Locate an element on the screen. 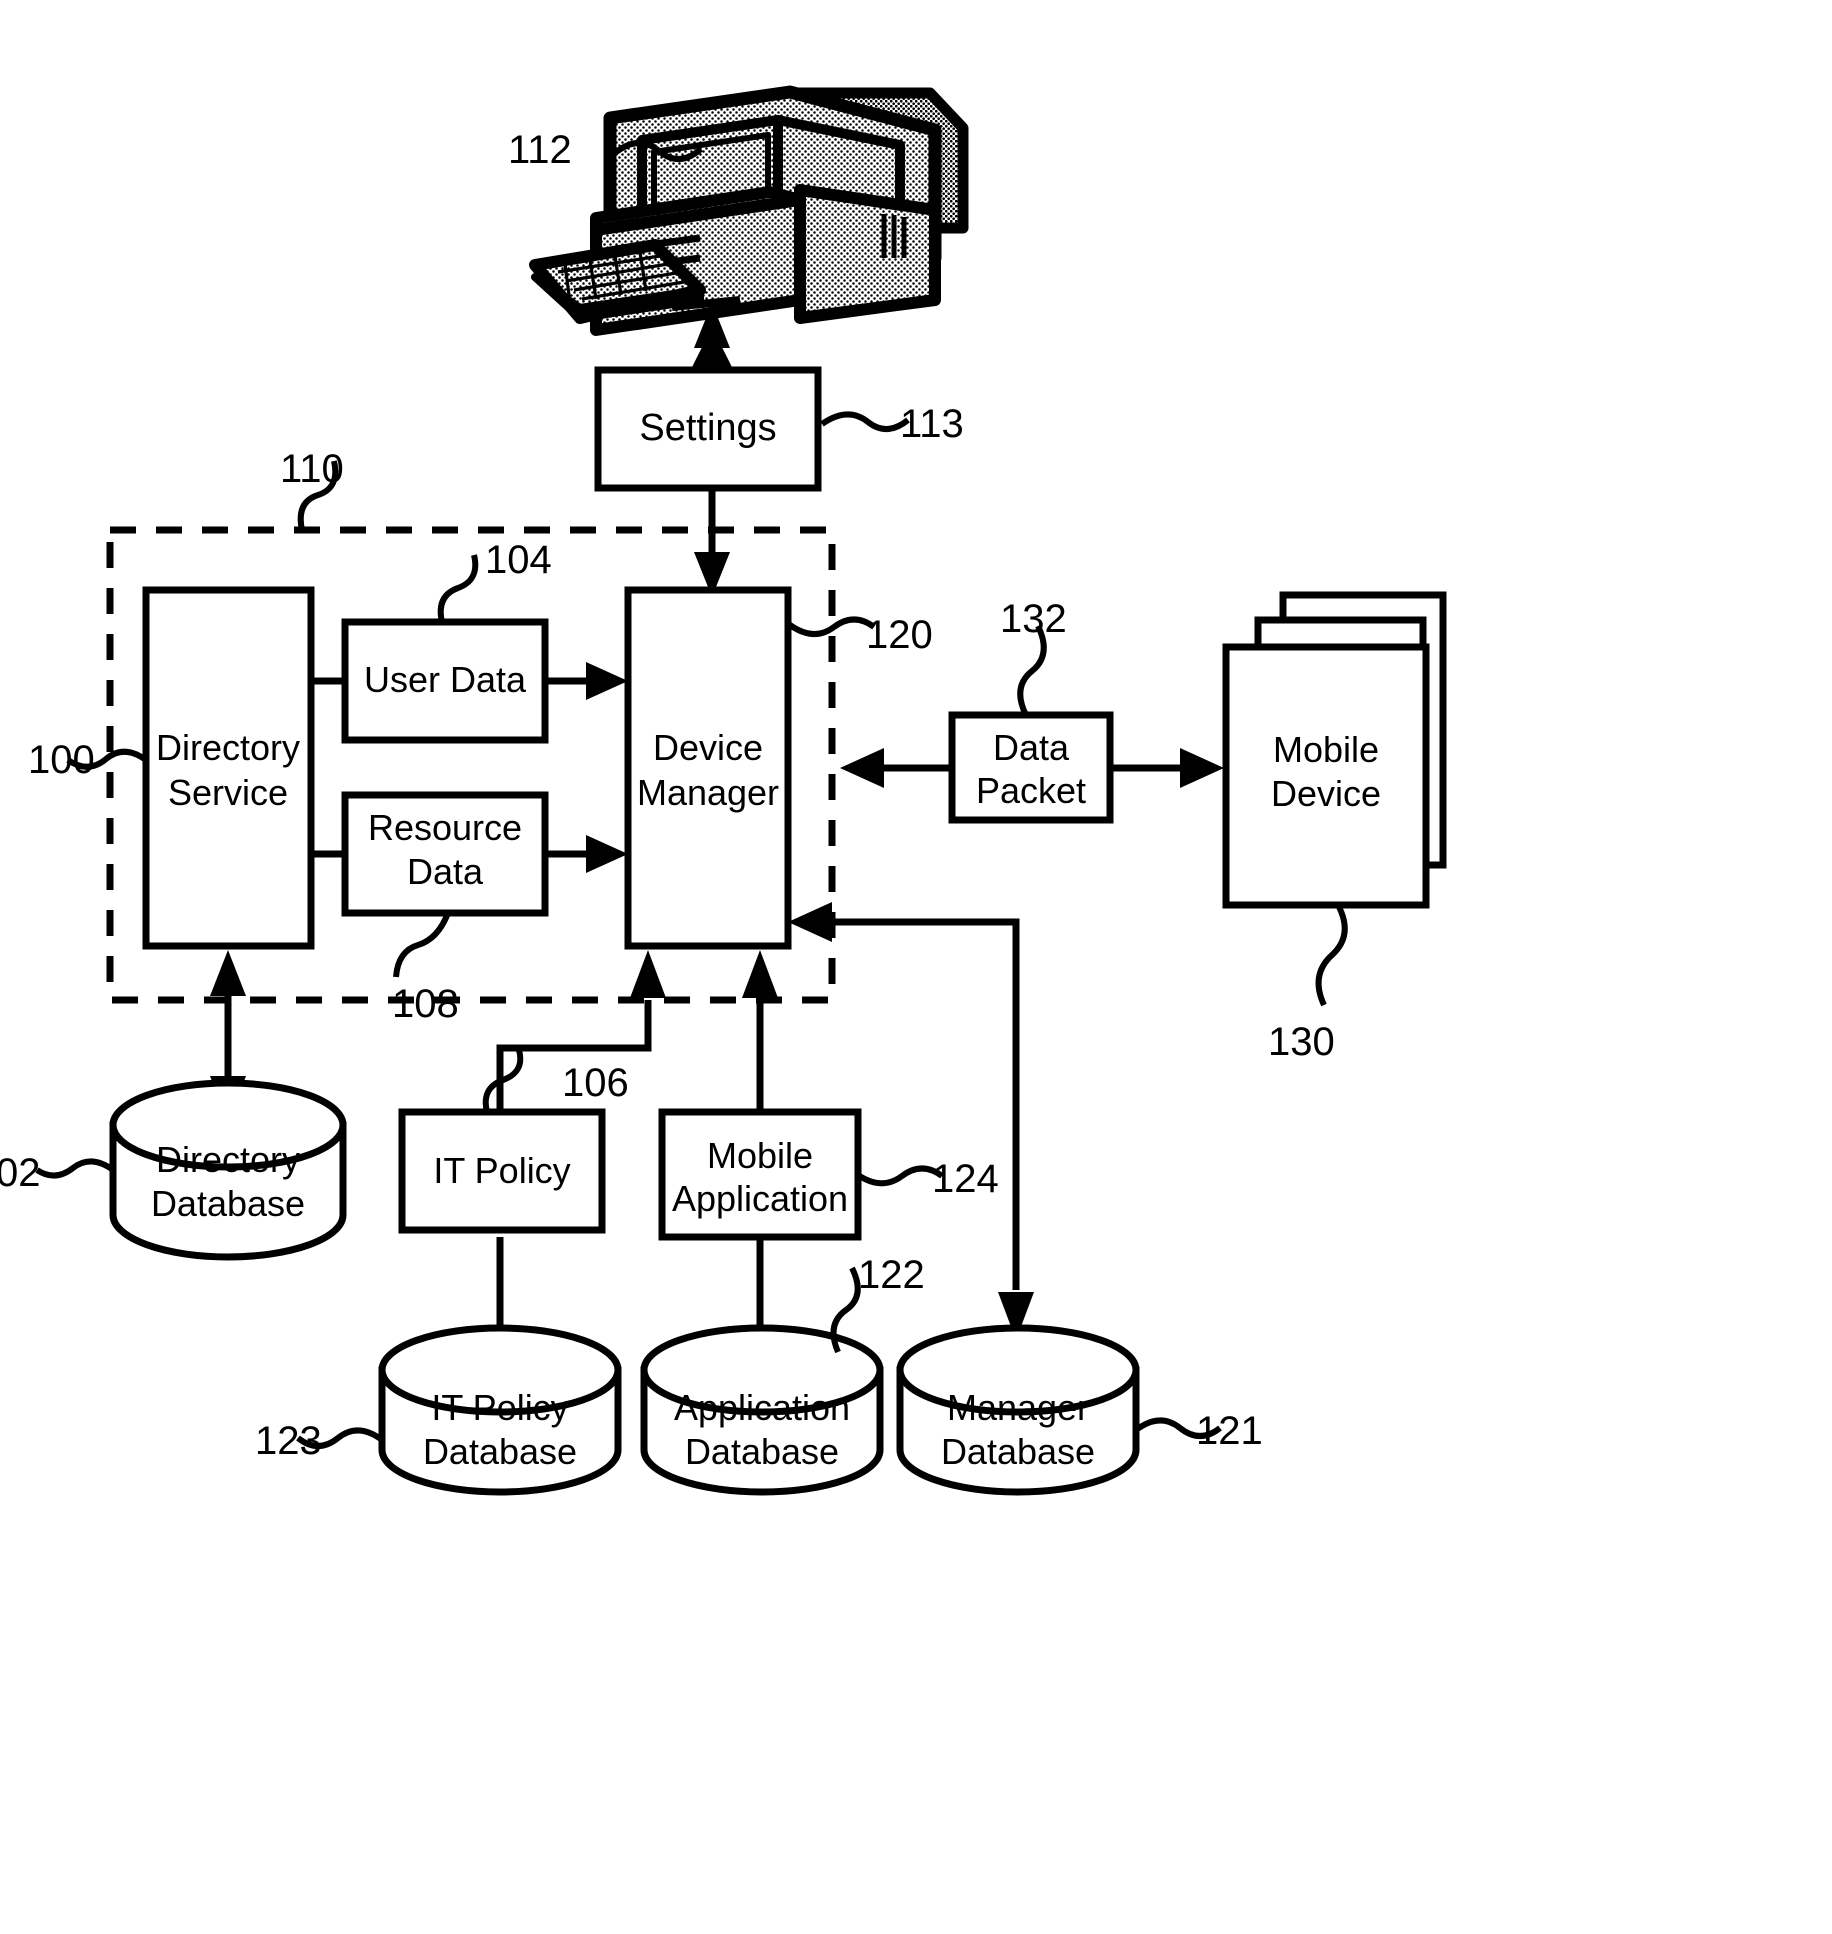  mobile-device-label-1: Mobile is located at coordinates (1326, 749).